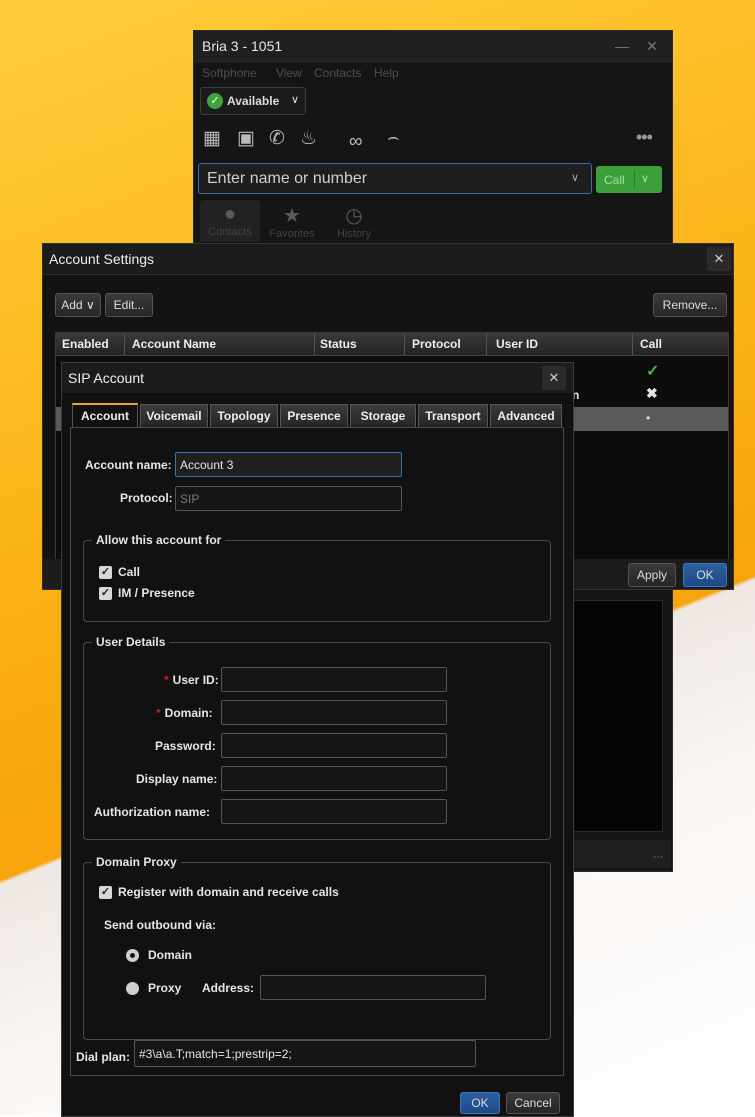 This screenshot has width=755, height=1117. I want to click on label-text: User ID:, so click(195, 680).